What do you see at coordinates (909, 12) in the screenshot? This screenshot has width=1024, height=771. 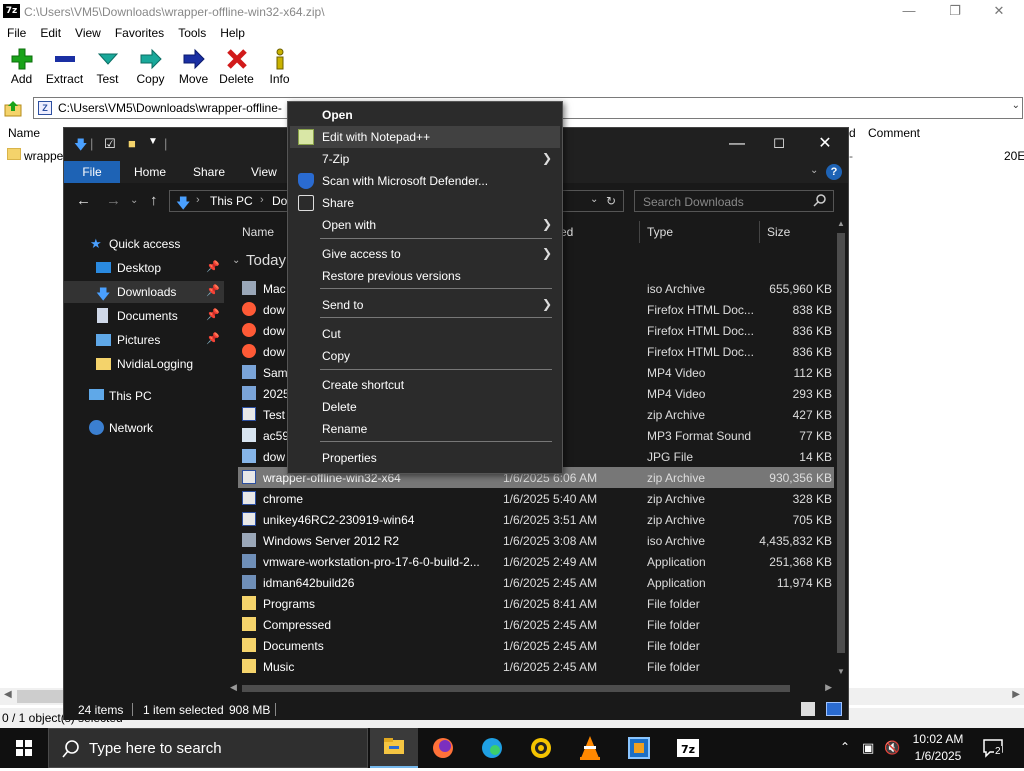 I see `minimize-button: —` at bounding box center [909, 12].